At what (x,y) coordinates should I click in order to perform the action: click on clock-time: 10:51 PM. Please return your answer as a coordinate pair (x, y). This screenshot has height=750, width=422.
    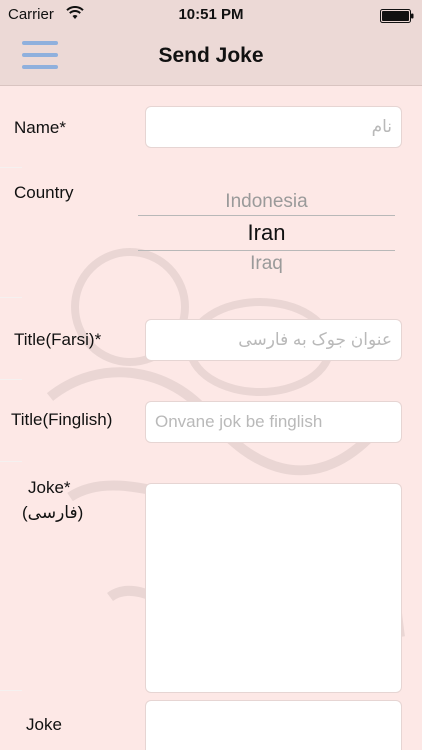
    Looking at the image, I should click on (211, 14).